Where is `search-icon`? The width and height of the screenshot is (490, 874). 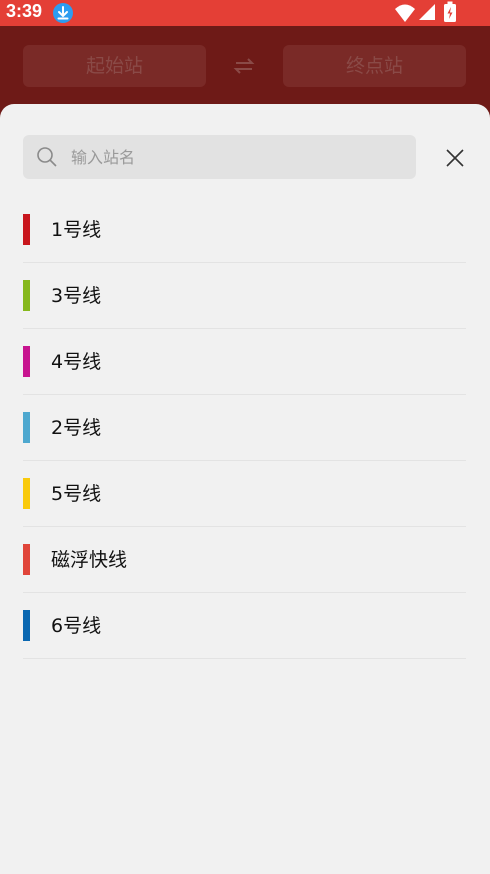
search-icon is located at coordinates (47, 157).